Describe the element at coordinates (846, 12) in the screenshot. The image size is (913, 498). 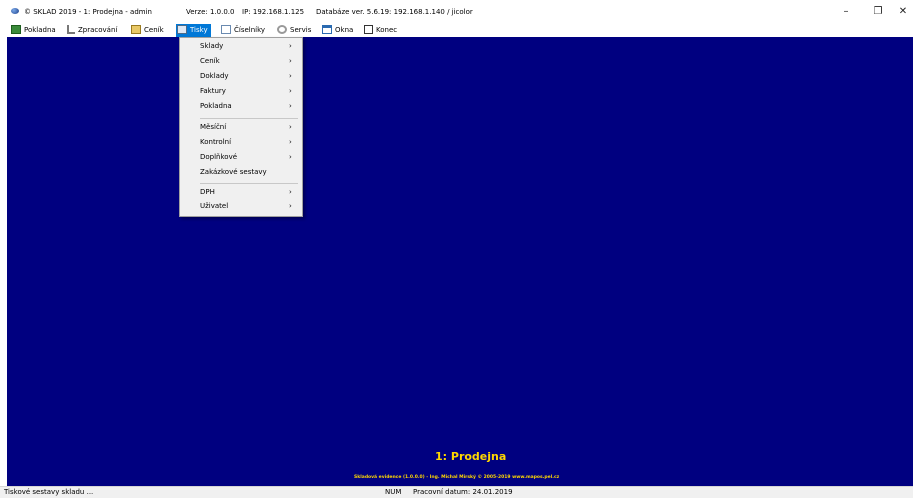
I see `minimize-button: –` at that location.